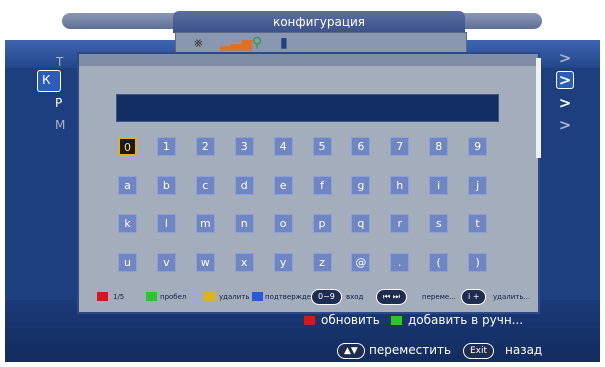 The width and height of the screenshot is (605, 367). What do you see at coordinates (284, 43) in the screenshot?
I see `battery-icon: ▮` at bounding box center [284, 43].